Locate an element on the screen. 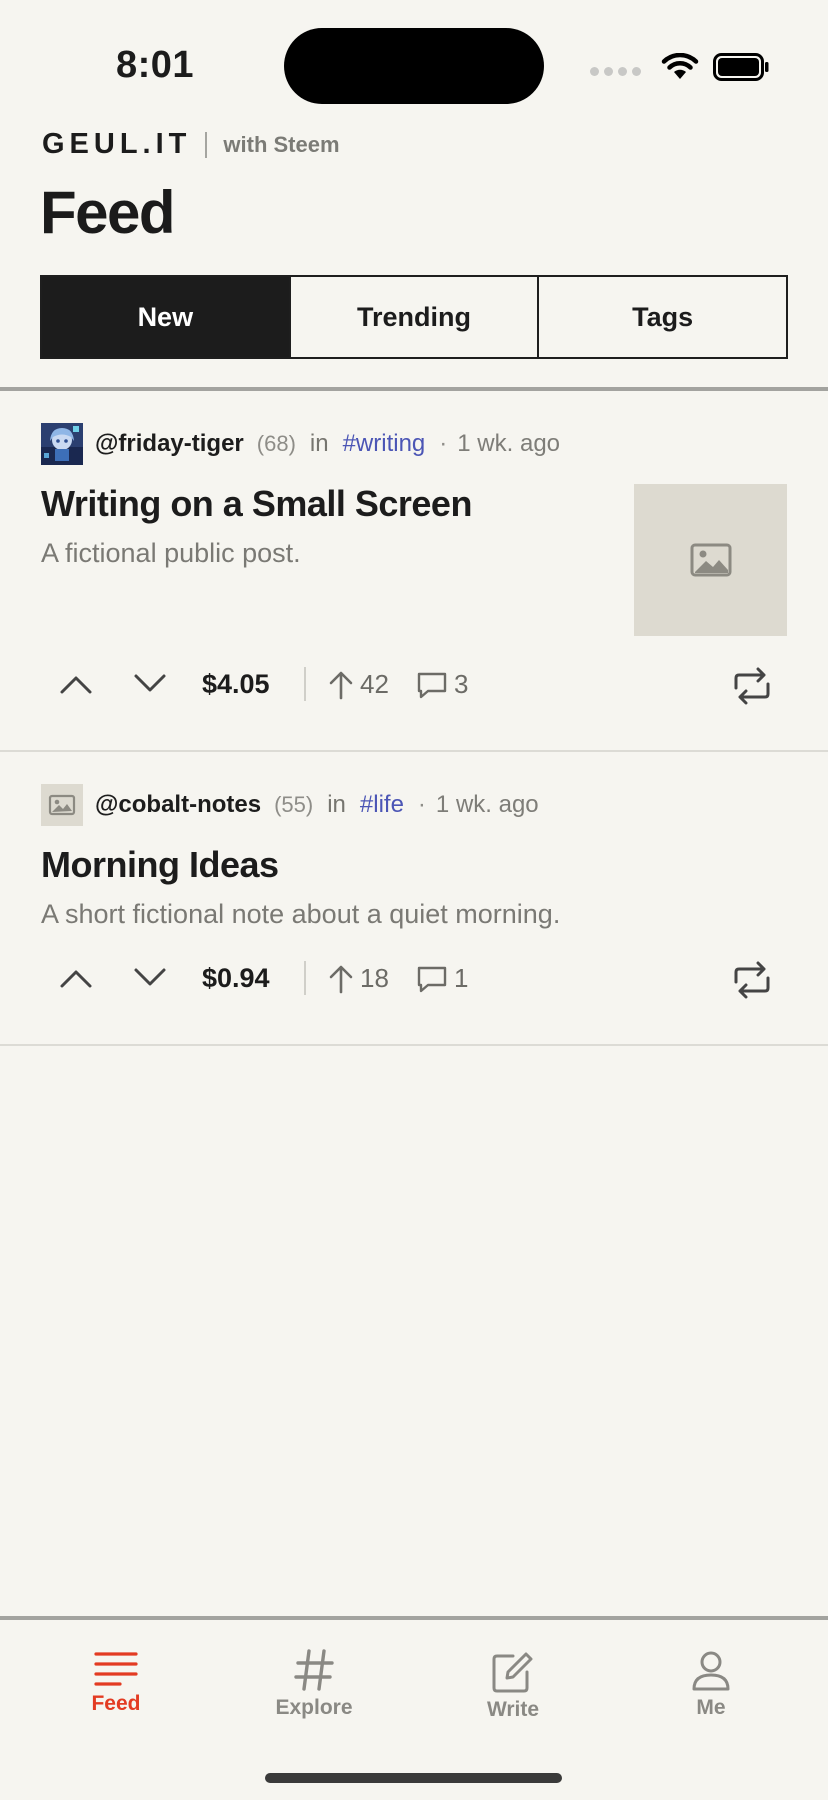 The width and height of the screenshot is (828, 1800). status-time: 8:01 is located at coordinates (155, 65).